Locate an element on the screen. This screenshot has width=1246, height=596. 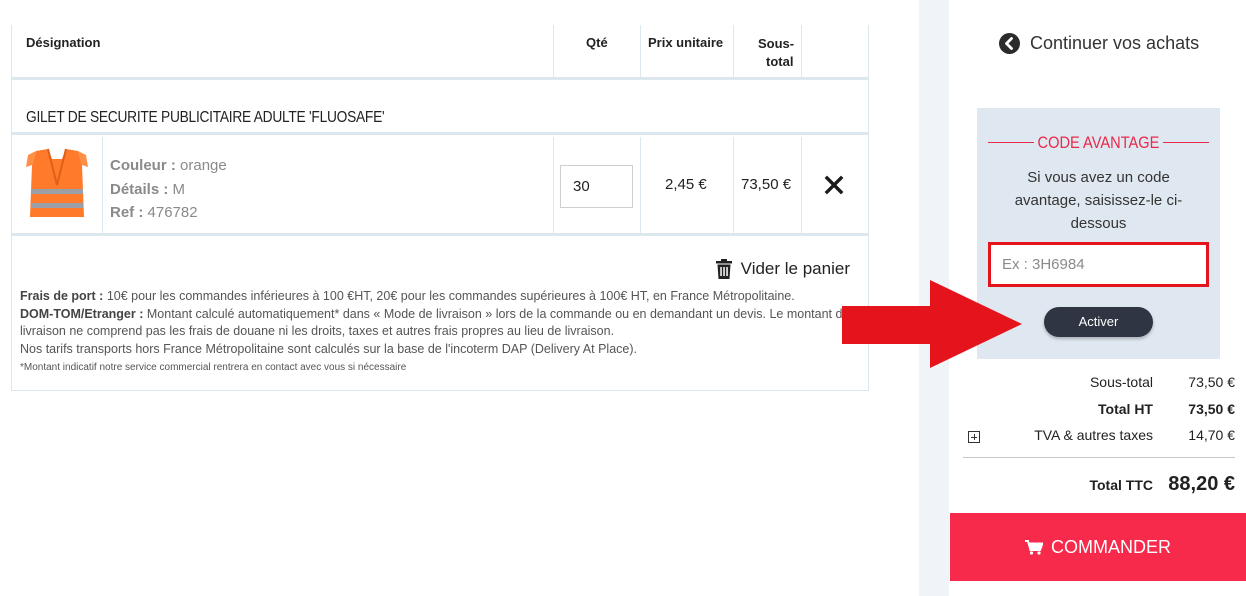
details-attr: Détails : M is located at coordinates (168, 190).